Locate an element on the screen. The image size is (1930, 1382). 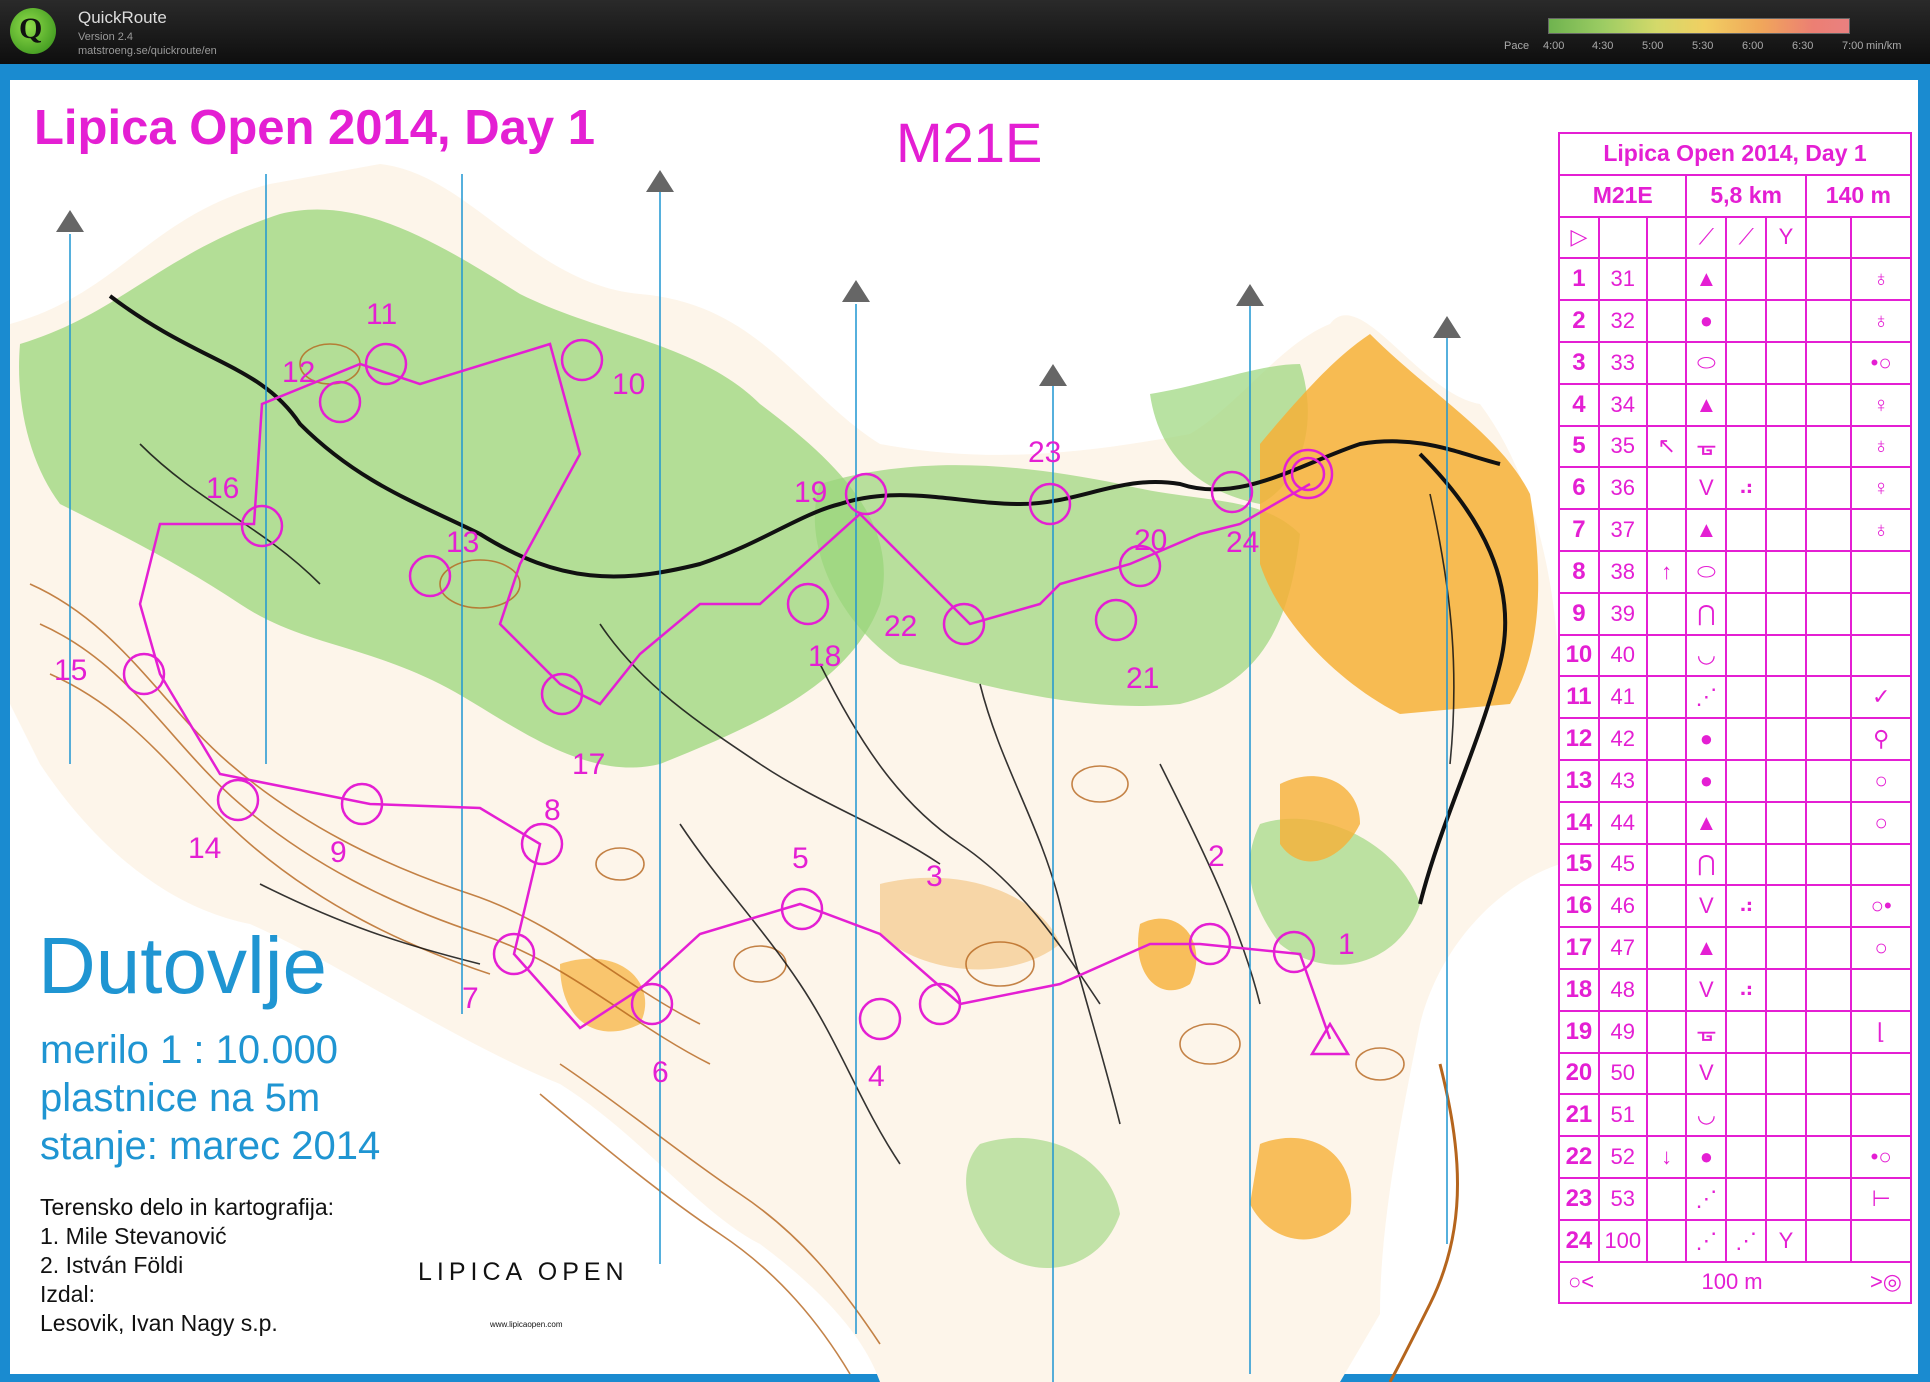
desc-control-number: 23 is located at coordinates (1579, 1198).